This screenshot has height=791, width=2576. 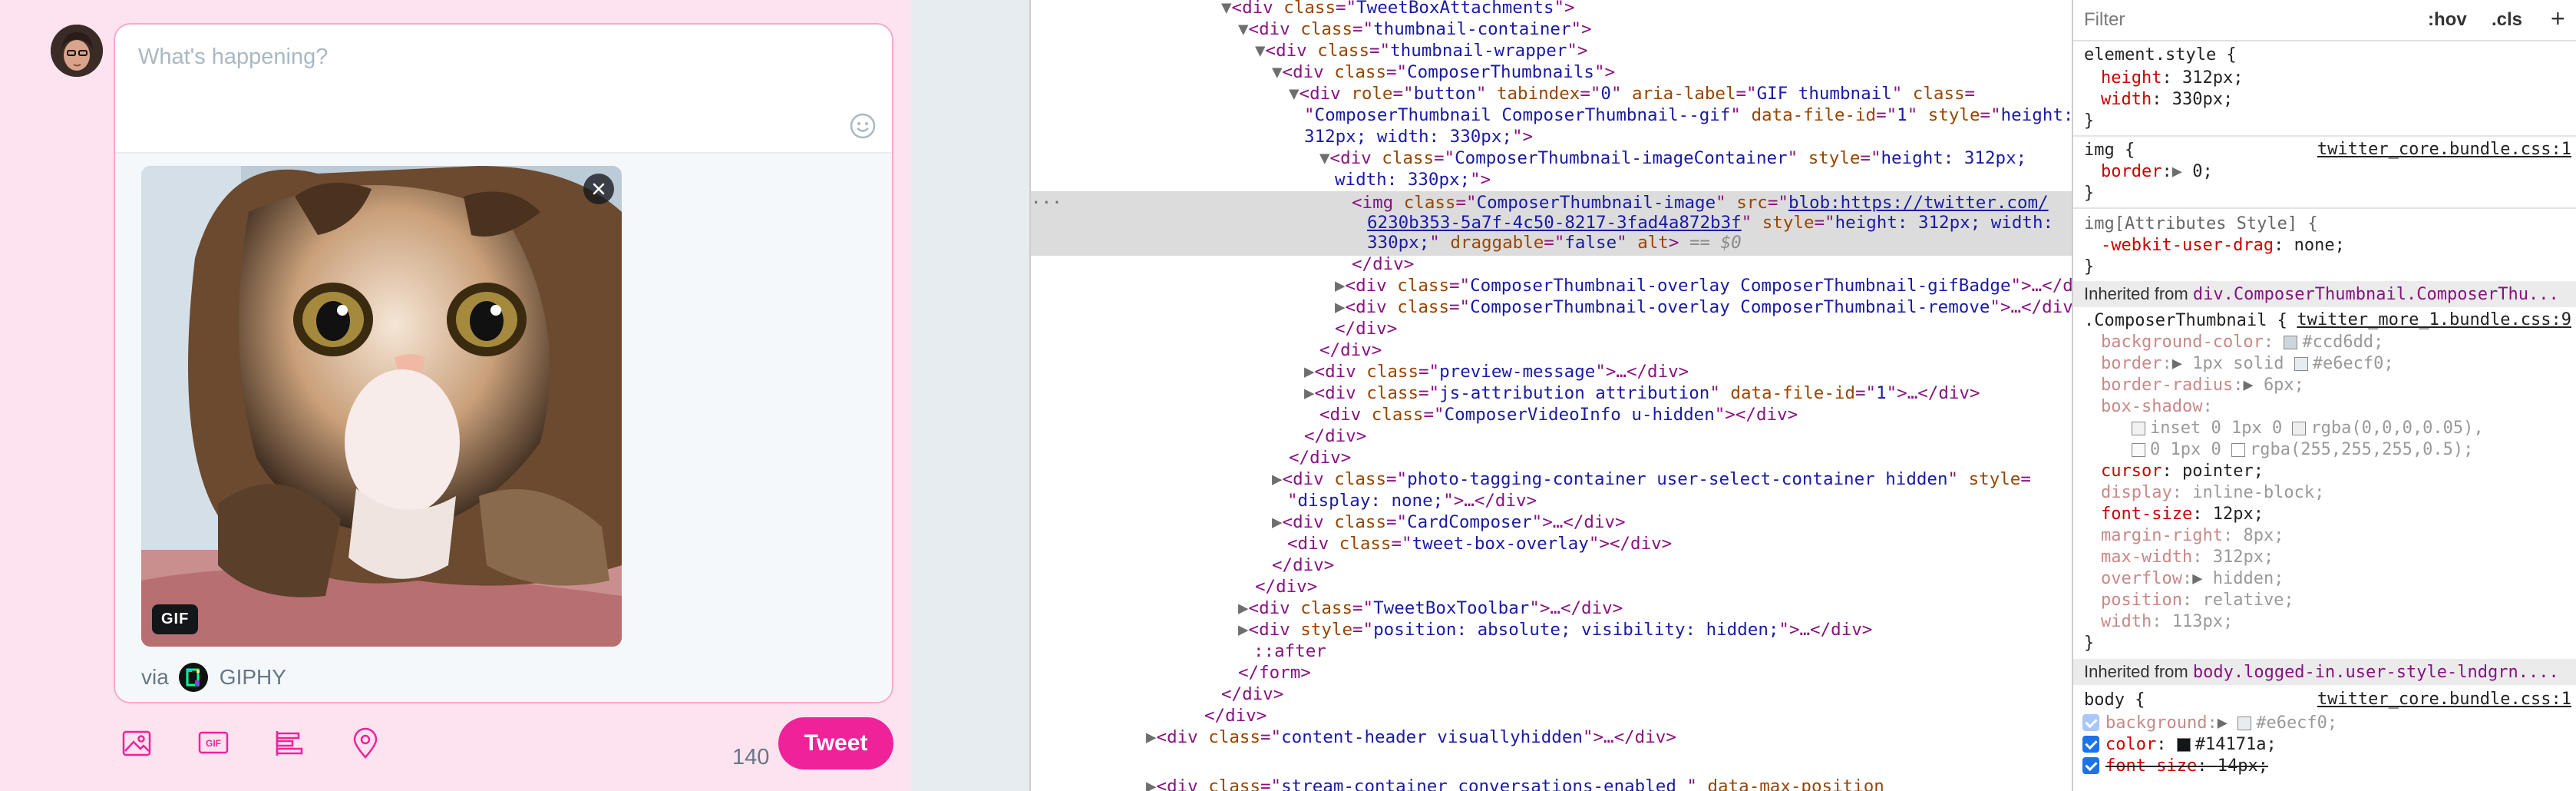 I want to click on user-avatar, so click(x=77, y=51).